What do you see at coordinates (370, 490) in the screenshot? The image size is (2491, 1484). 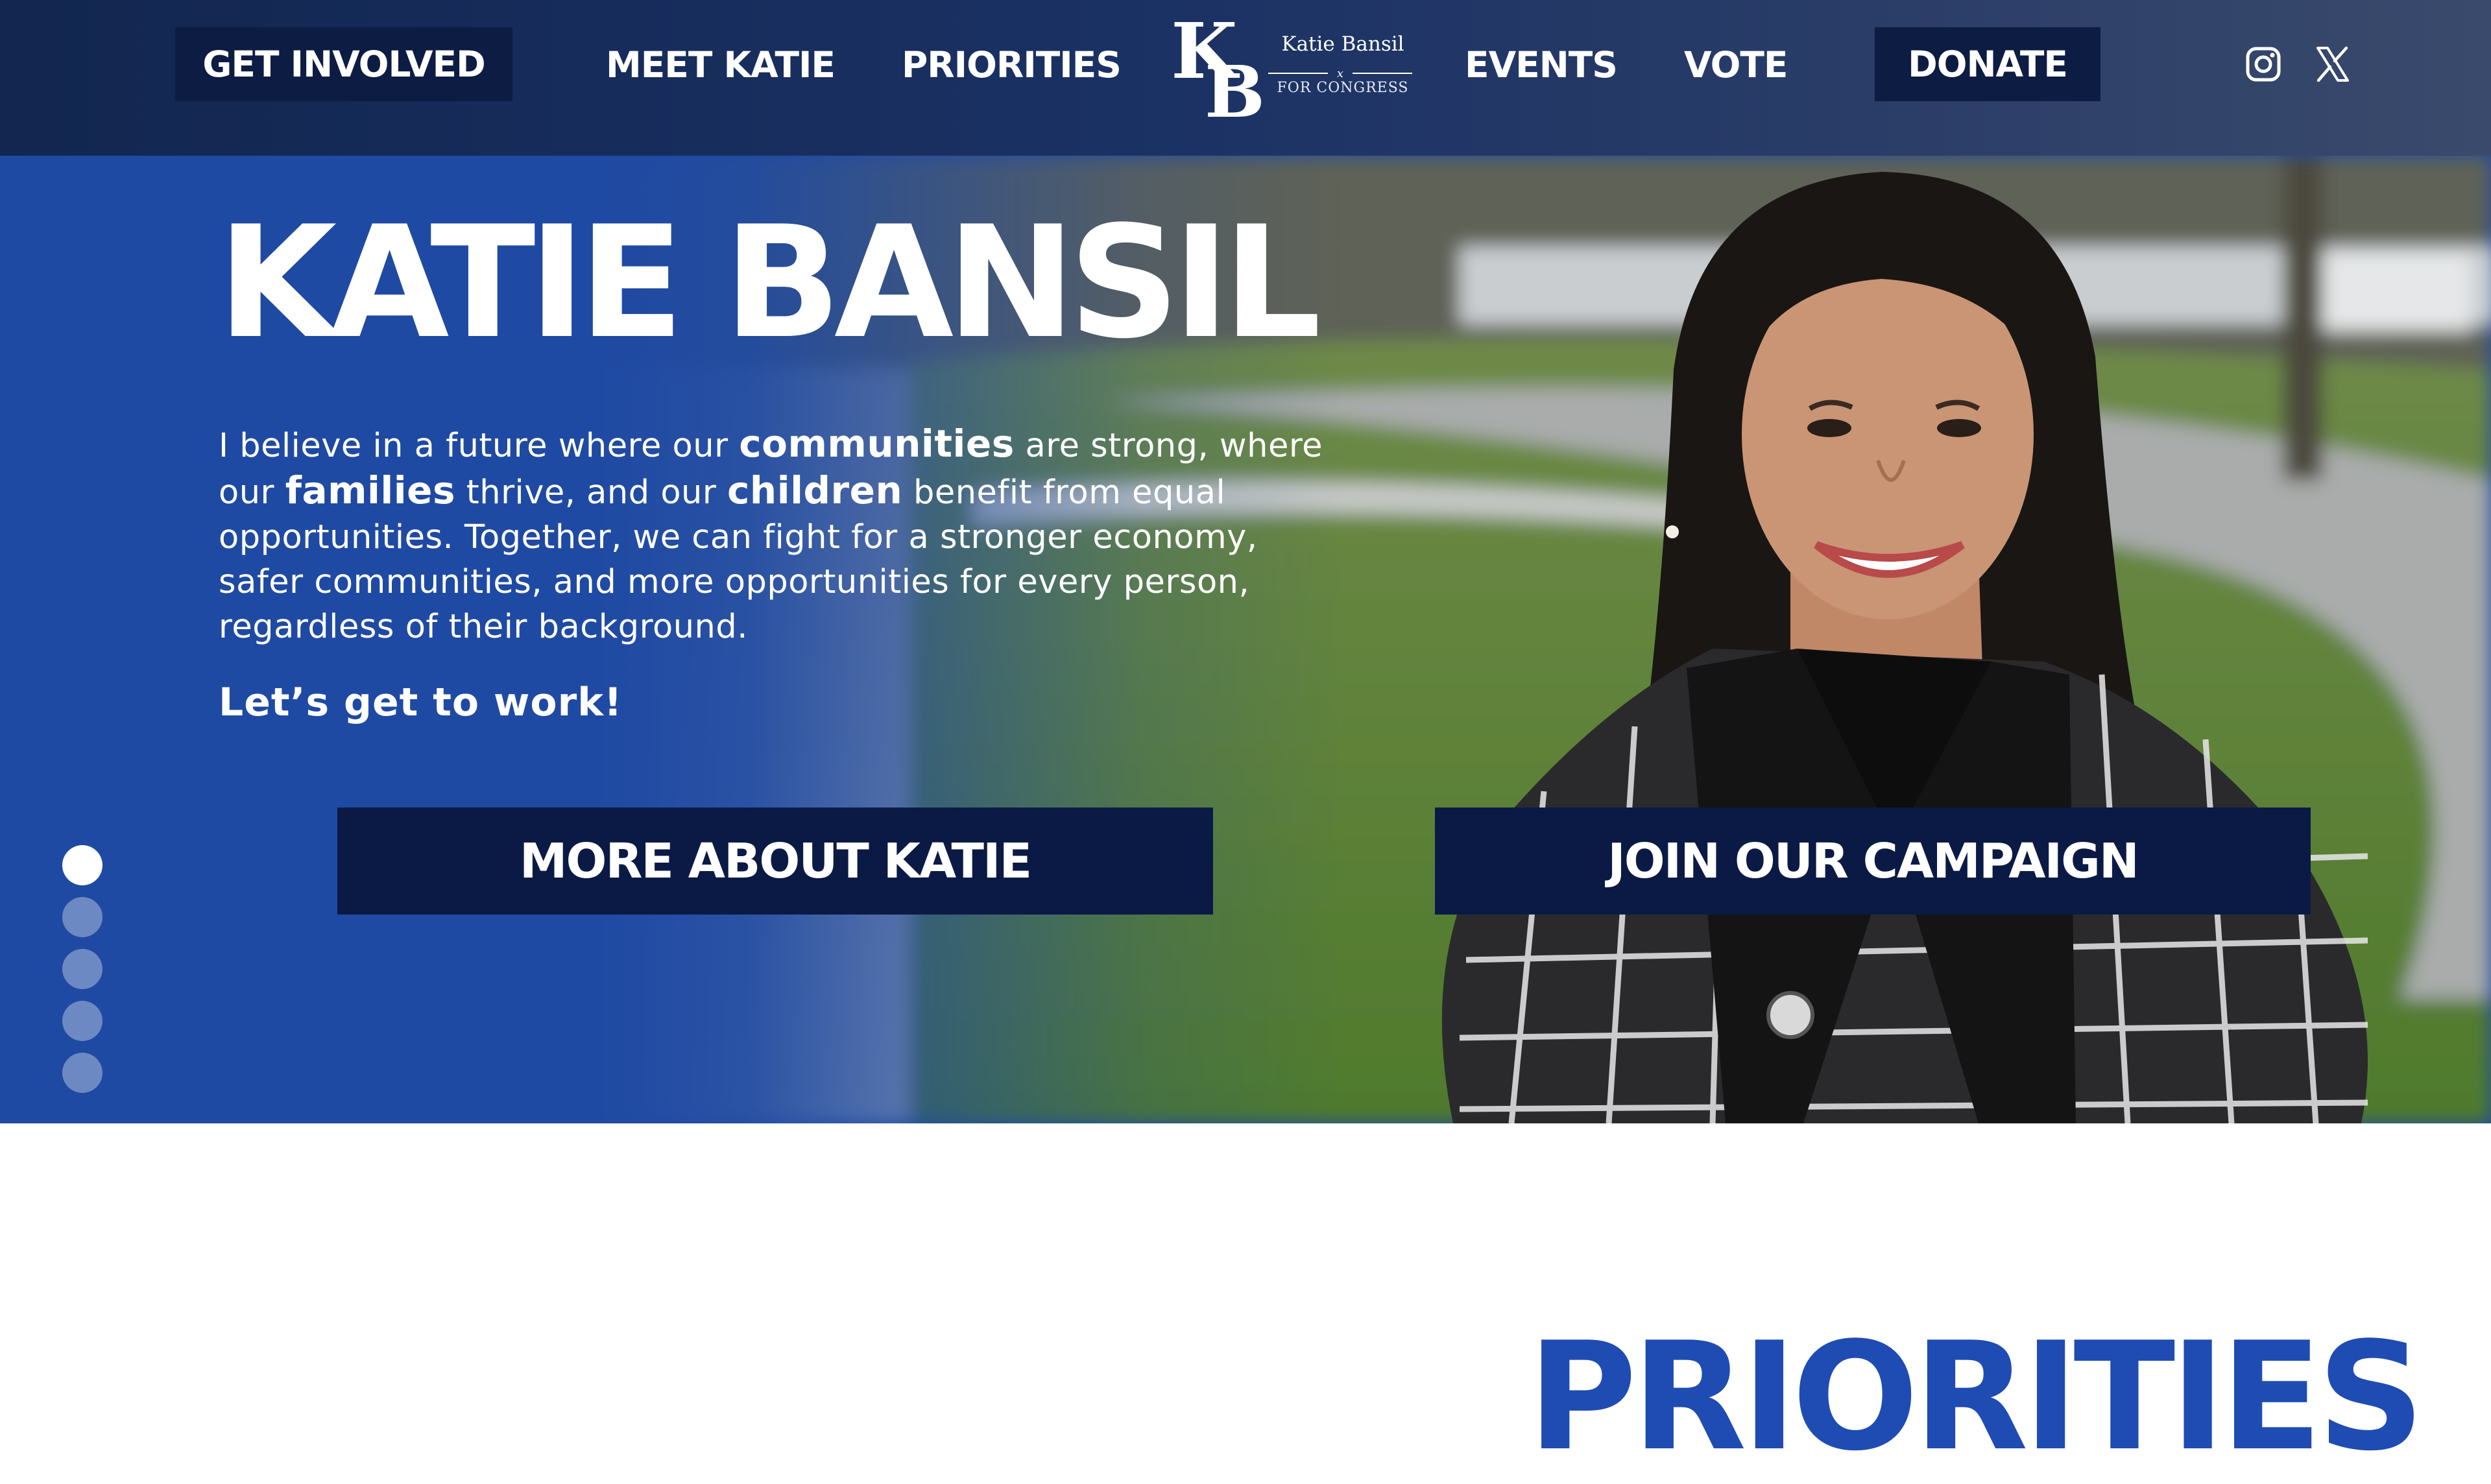 I see `hero-statement-emphasis: families` at bounding box center [370, 490].